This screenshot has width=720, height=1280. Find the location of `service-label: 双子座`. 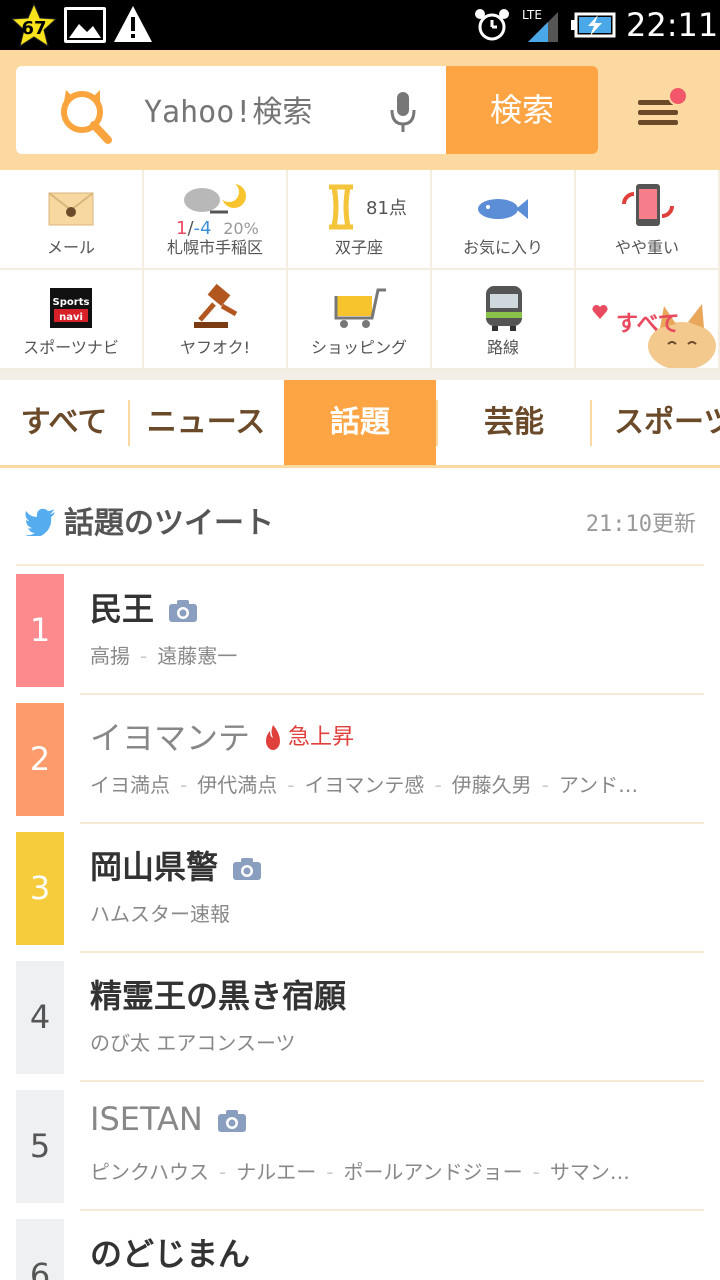

service-label: 双子座 is located at coordinates (358, 247).